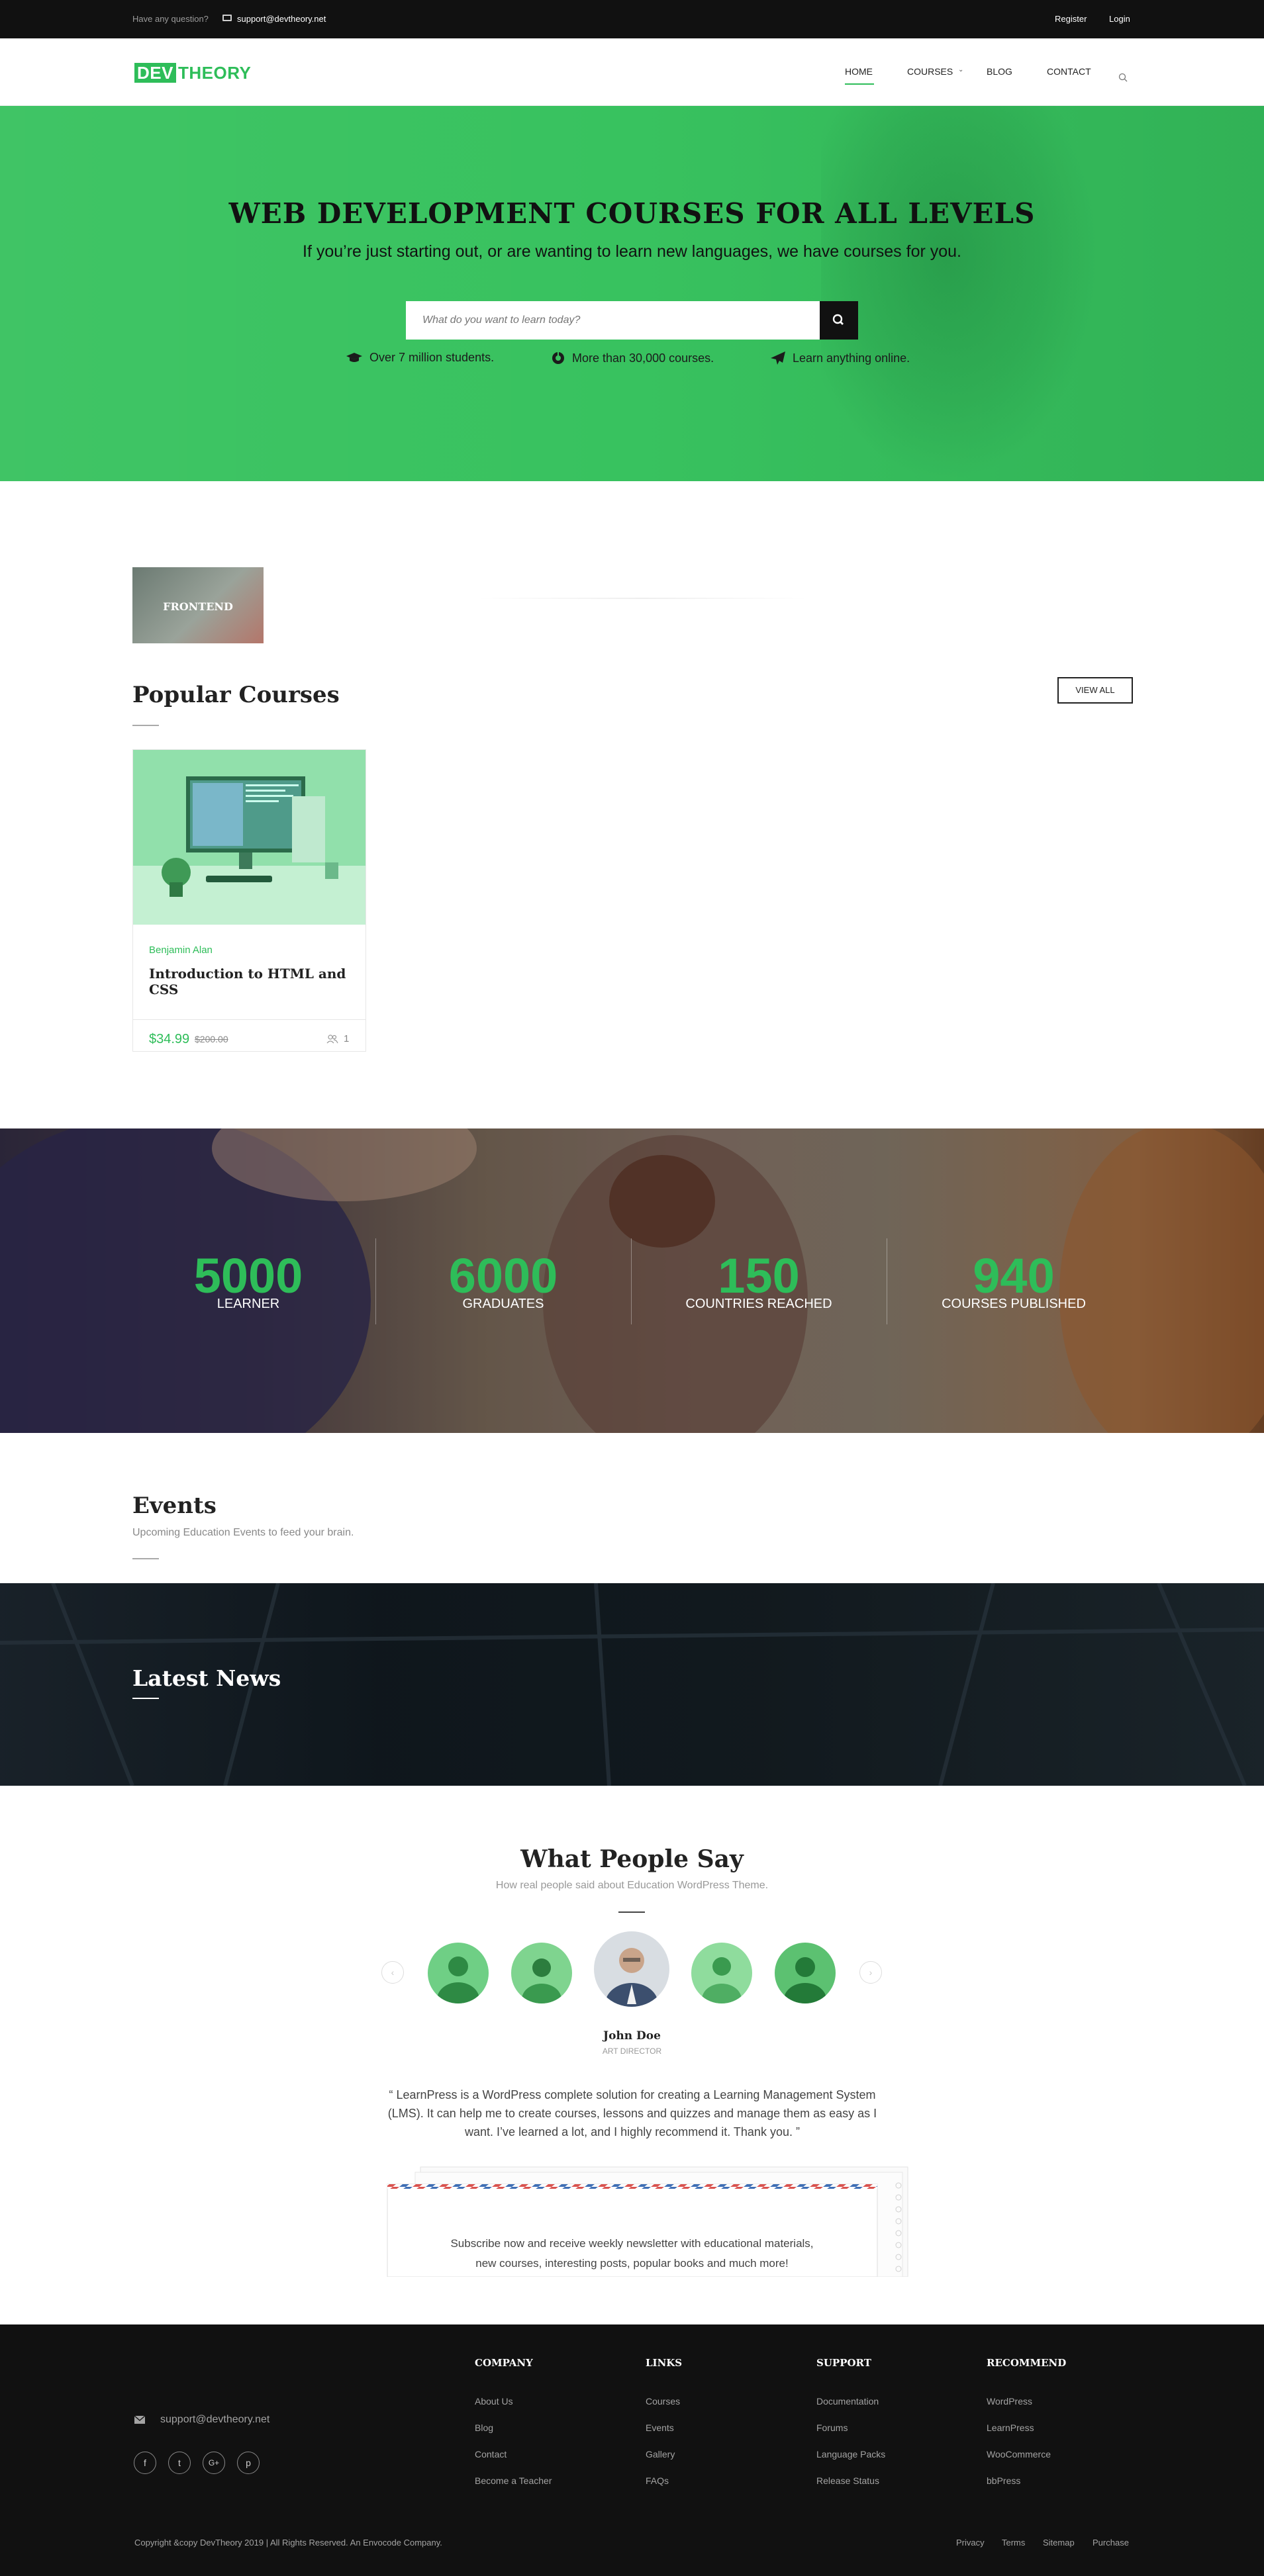  I want to click on pinterest-icon: p, so click(248, 2463).